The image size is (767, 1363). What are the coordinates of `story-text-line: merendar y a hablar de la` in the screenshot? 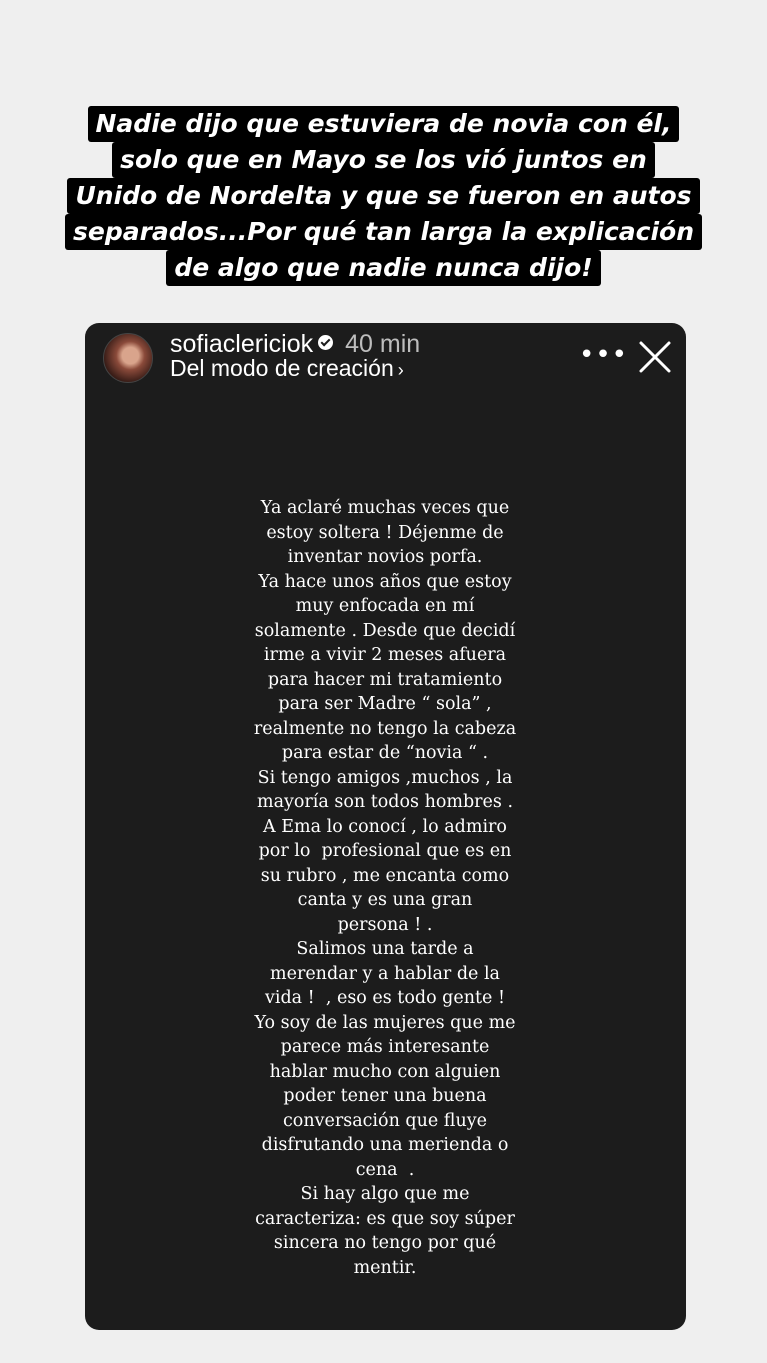 It's located at (385, 973).